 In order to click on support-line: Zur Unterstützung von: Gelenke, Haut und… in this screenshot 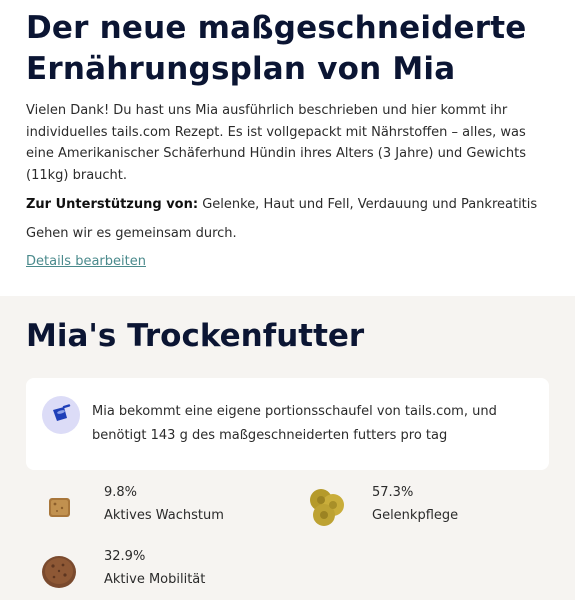, I will do `click(287, 204)`.